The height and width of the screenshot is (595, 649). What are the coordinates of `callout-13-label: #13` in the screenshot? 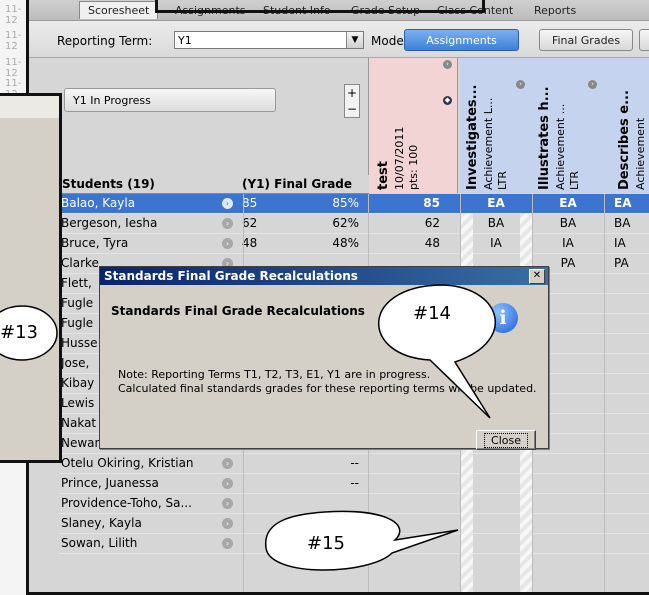 It's located at (19, 332).